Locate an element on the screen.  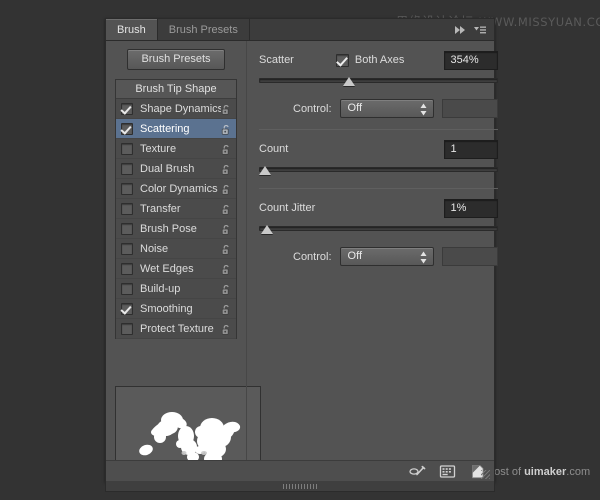
option-row-shape-dynamics: Shape Dynamics is located at coordinates (176, 109).